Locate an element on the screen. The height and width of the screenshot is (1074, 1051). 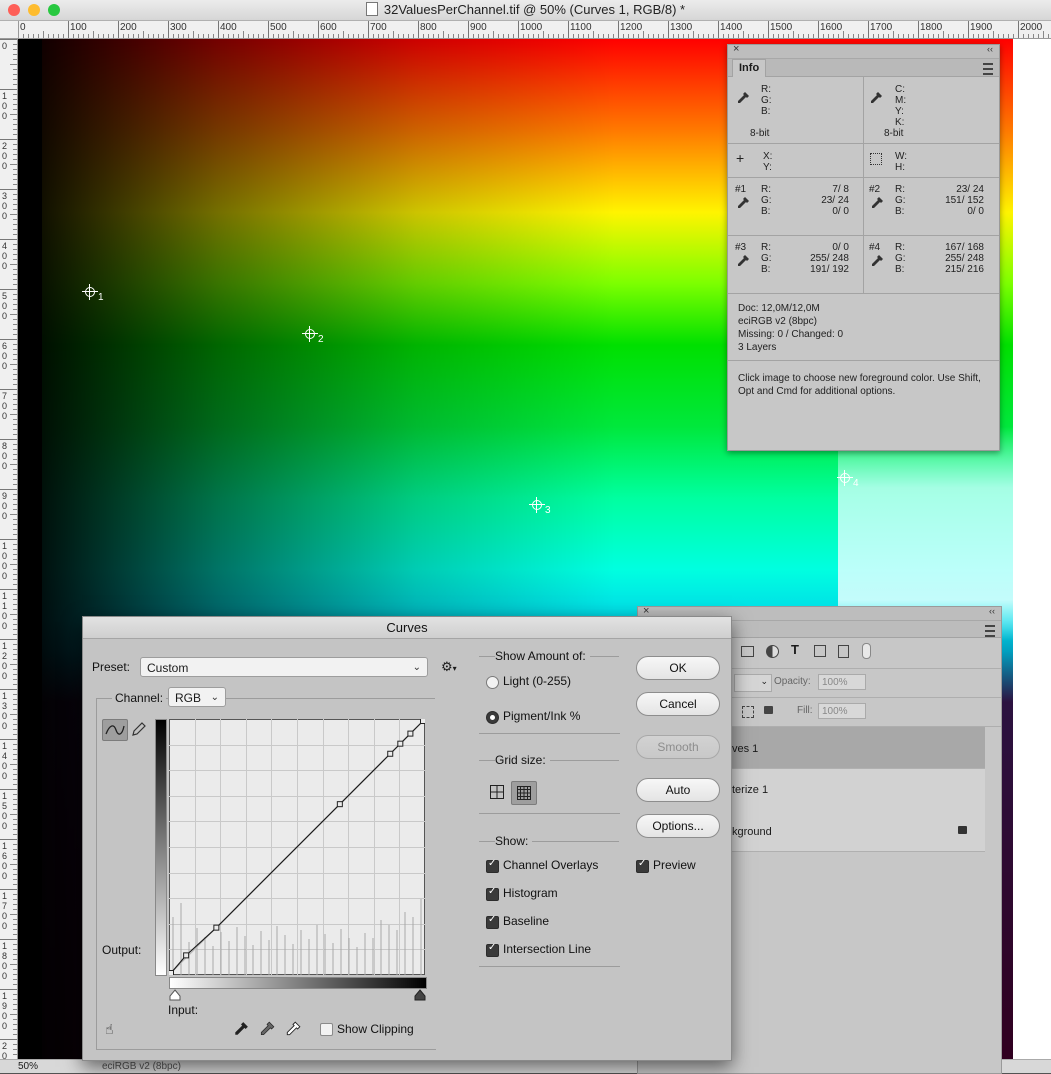
preset-select: Custom ⌄ is located at coordinates (284, 667).